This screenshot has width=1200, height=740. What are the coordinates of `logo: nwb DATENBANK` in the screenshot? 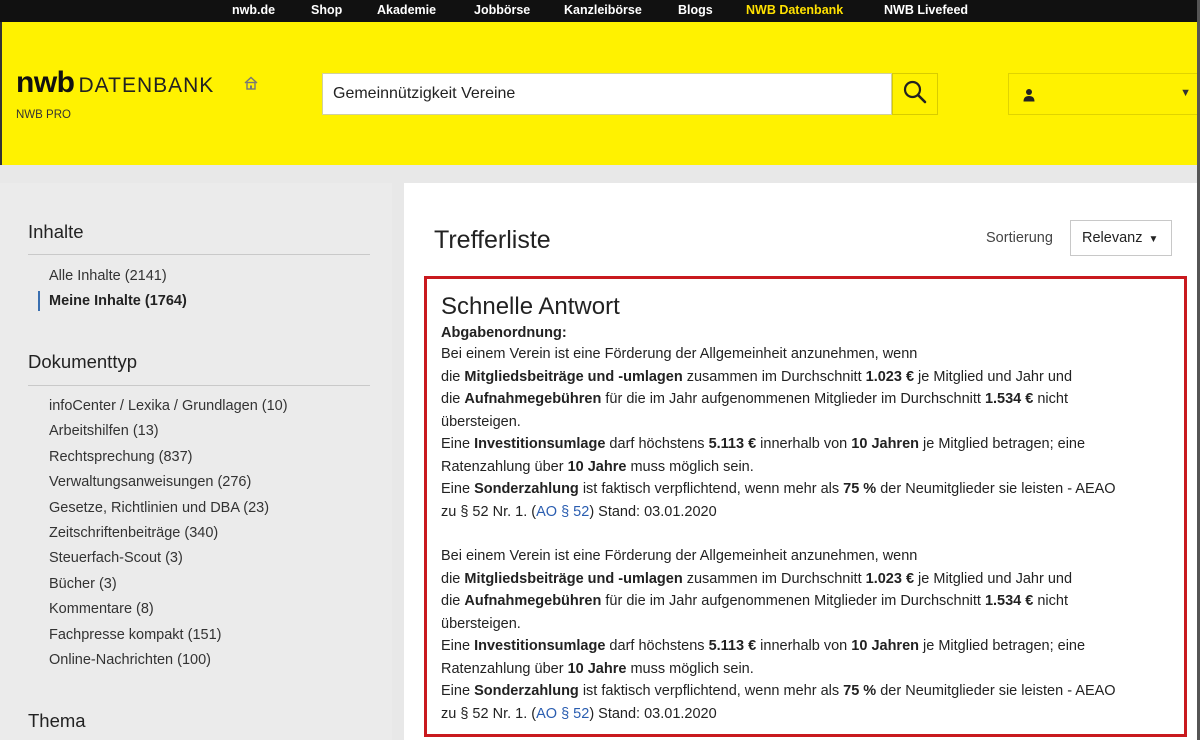 It's located at (115, 83).